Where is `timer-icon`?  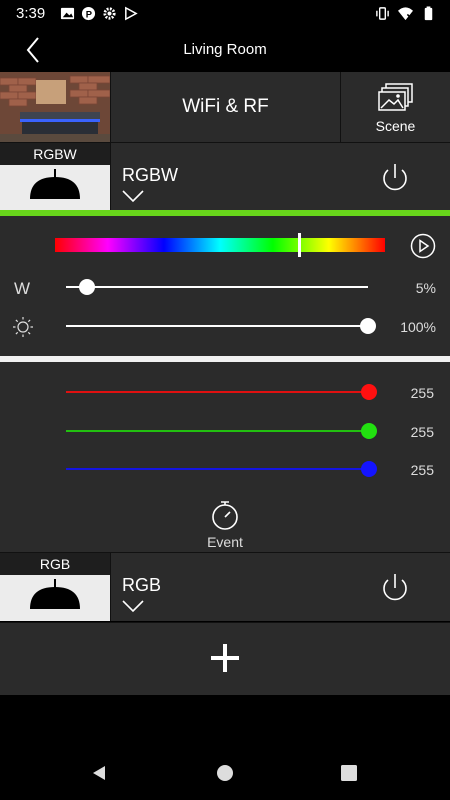
timer-icon is located at coordinates (225, 515).